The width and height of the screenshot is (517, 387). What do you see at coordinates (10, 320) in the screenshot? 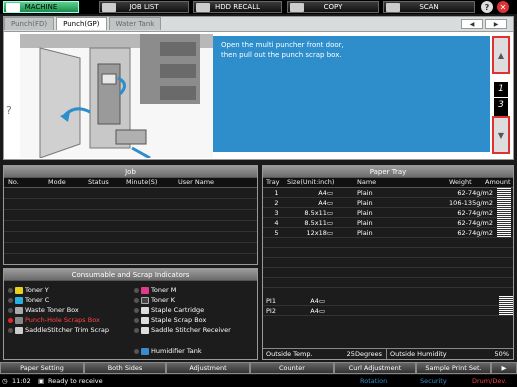
I see `alert-dot` at bounding box center [10, 320].